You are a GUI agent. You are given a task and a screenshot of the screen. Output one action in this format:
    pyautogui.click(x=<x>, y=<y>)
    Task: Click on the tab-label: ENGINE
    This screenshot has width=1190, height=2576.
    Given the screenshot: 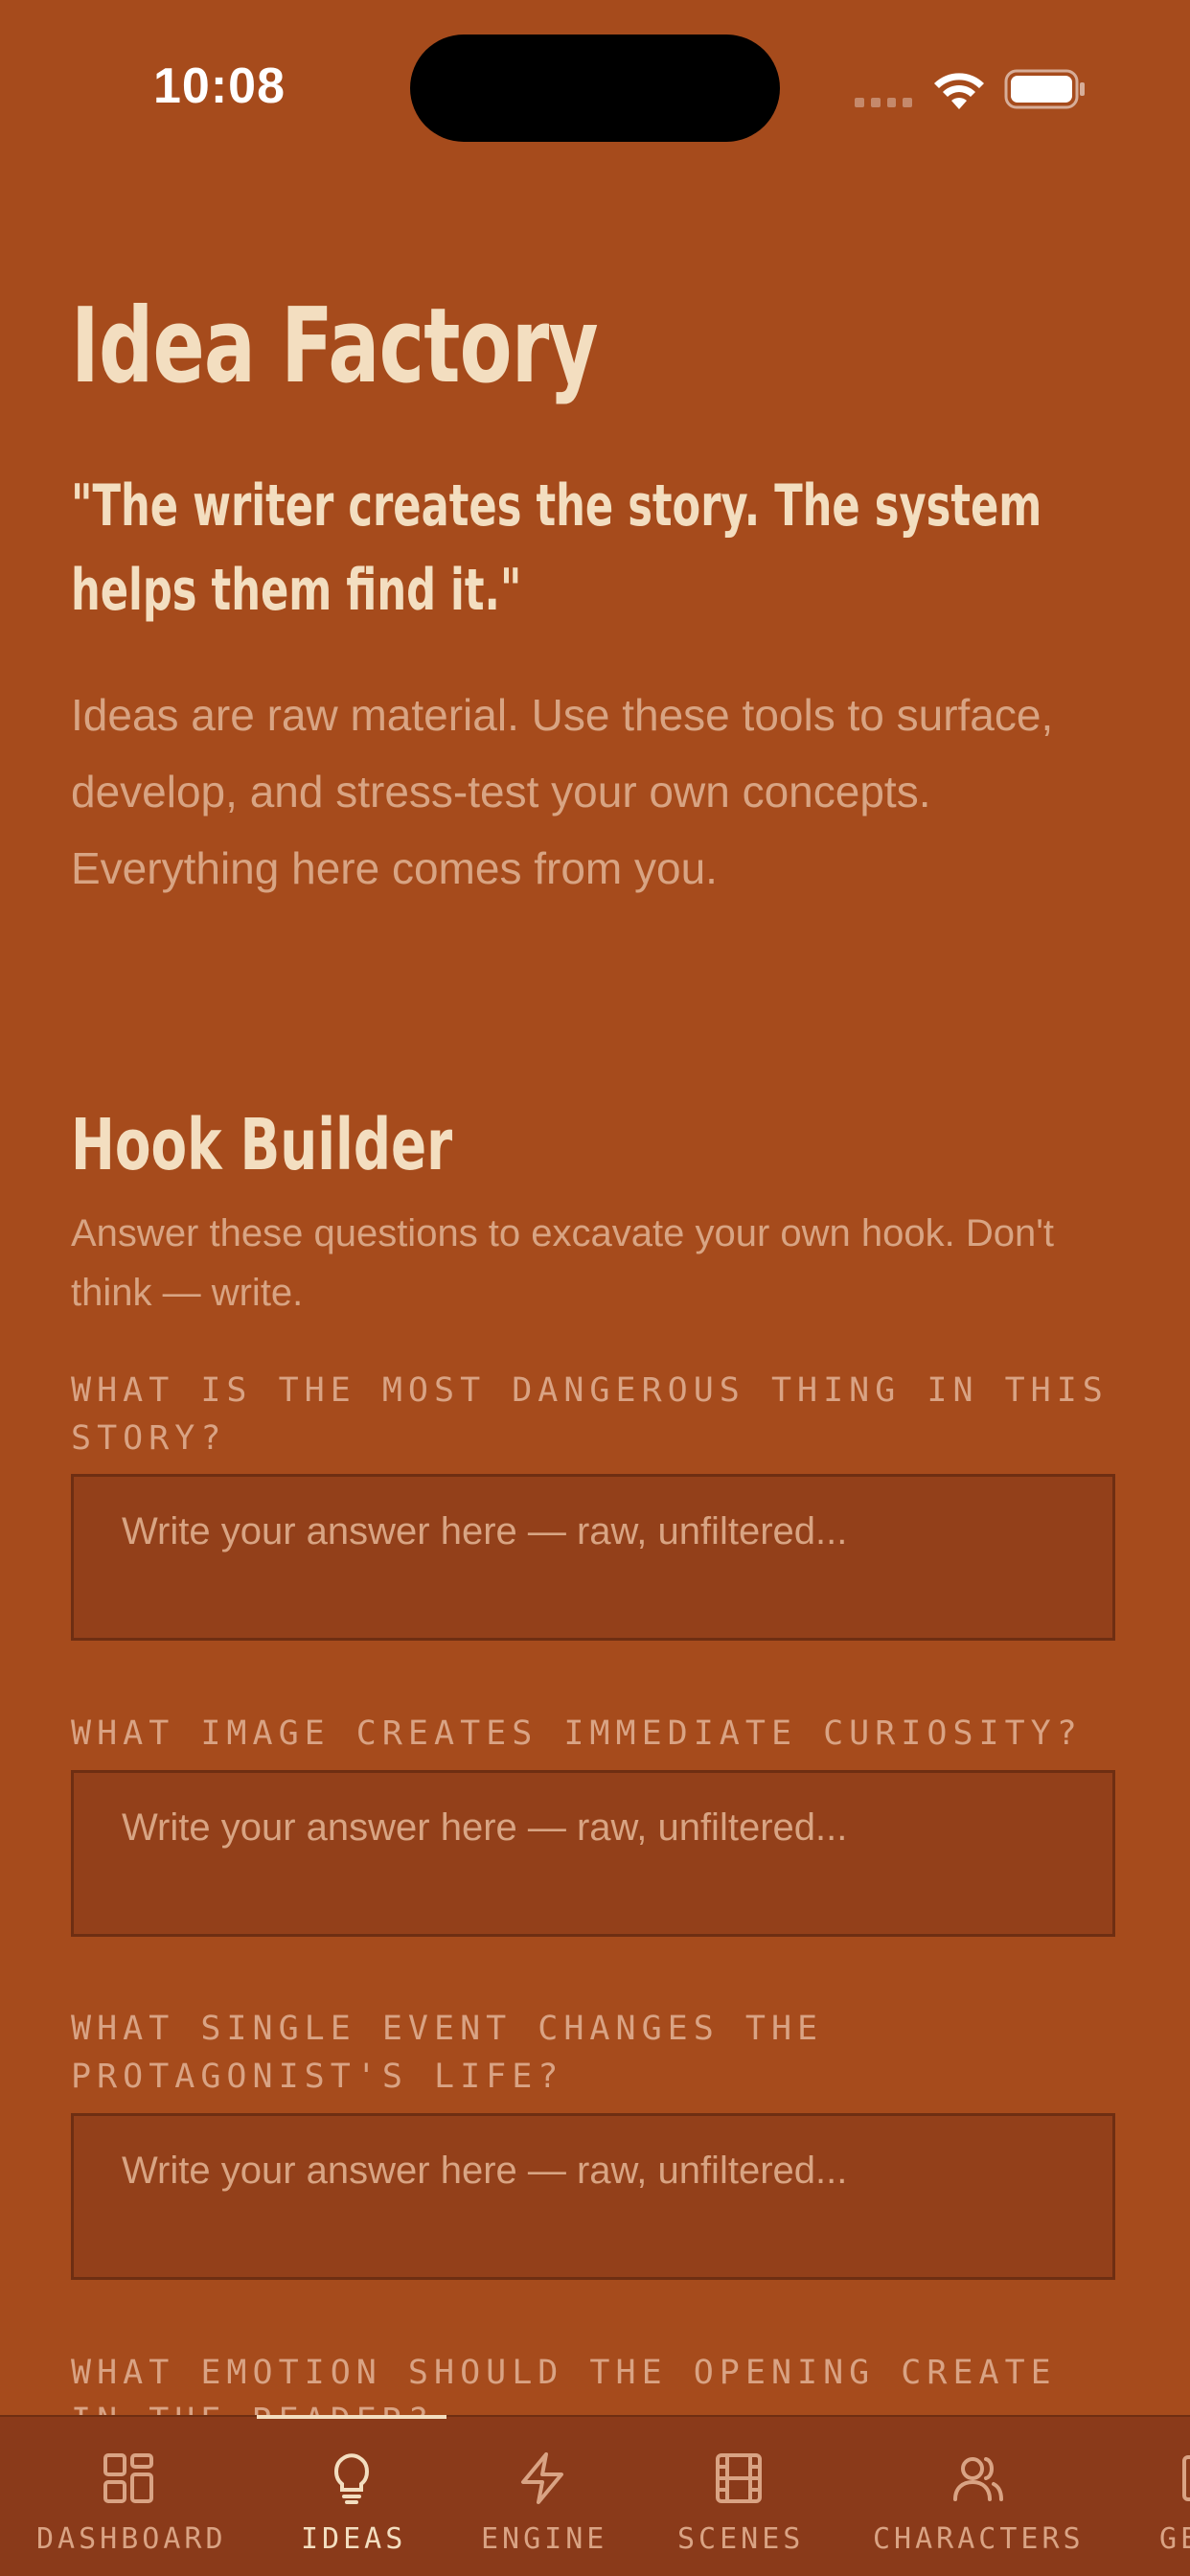 What is the action you would take?
    pyautogui.click(x=544, y=2539)
    